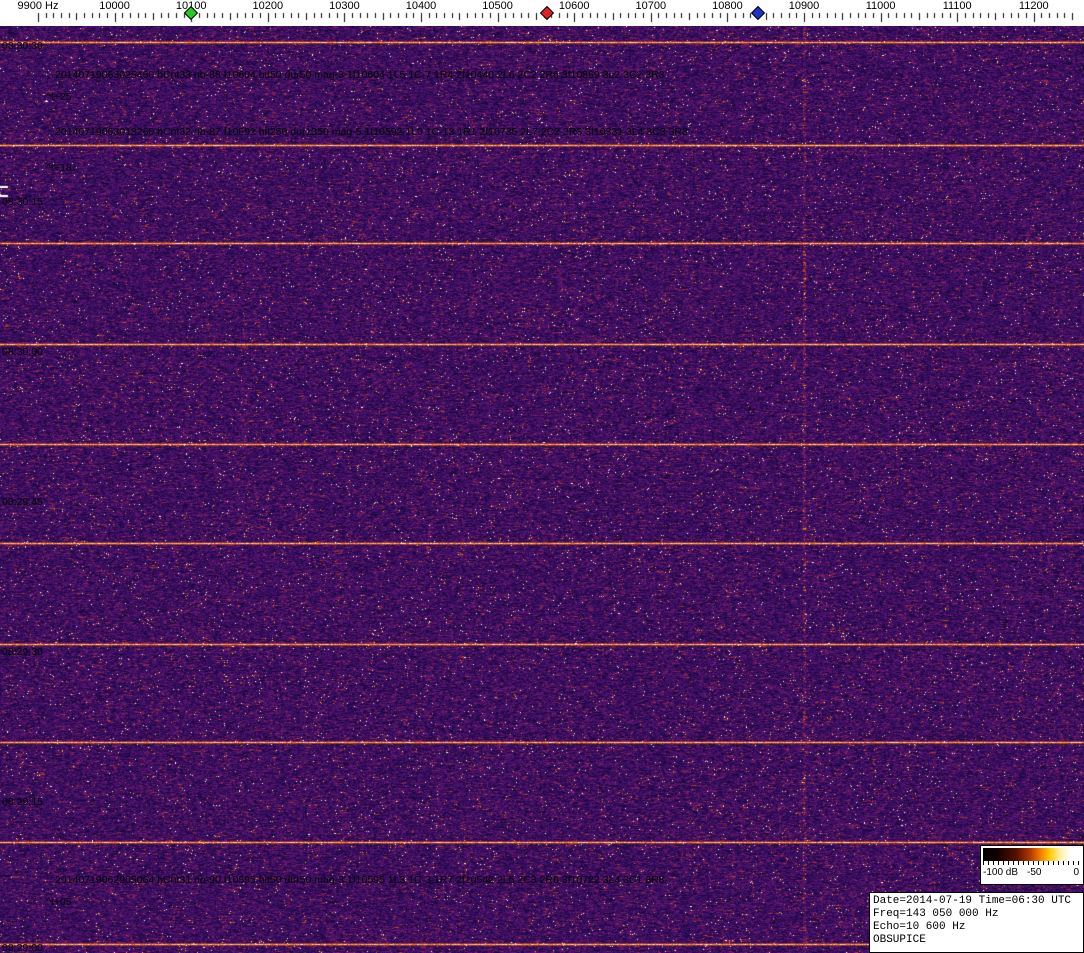 This screenshot has width=1084, height=953. I want to click on freq-tick-label: 10900, so click(804, 6).